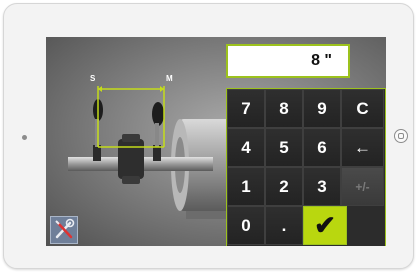 The width and height of the screenshot is (417, 272). I want to click on key-sign: +/-, so click(362, 186).